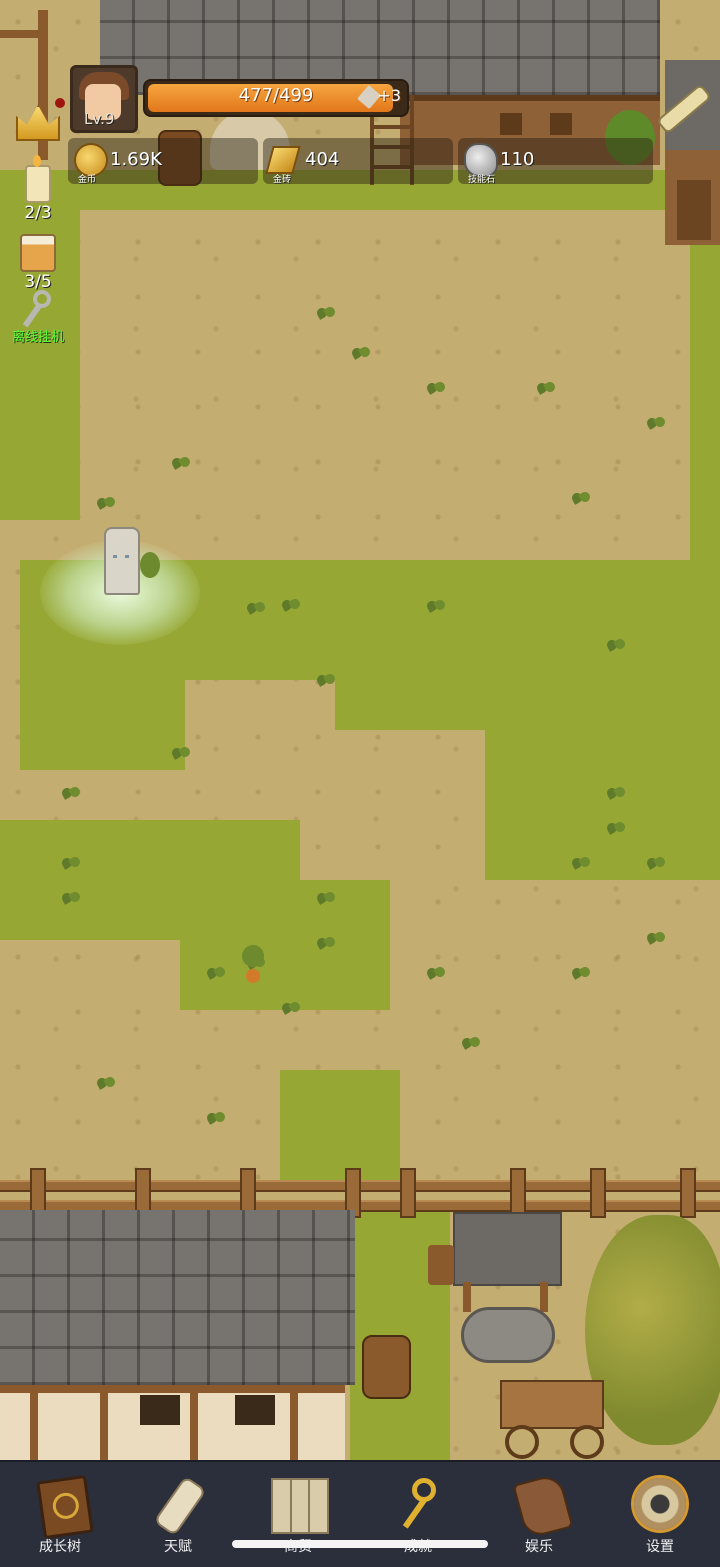 The width and height of the screenshot is (720, 1567). Describe the element at coordinates (684, 109) in the screenshot. I see `sword-icon` at that location.